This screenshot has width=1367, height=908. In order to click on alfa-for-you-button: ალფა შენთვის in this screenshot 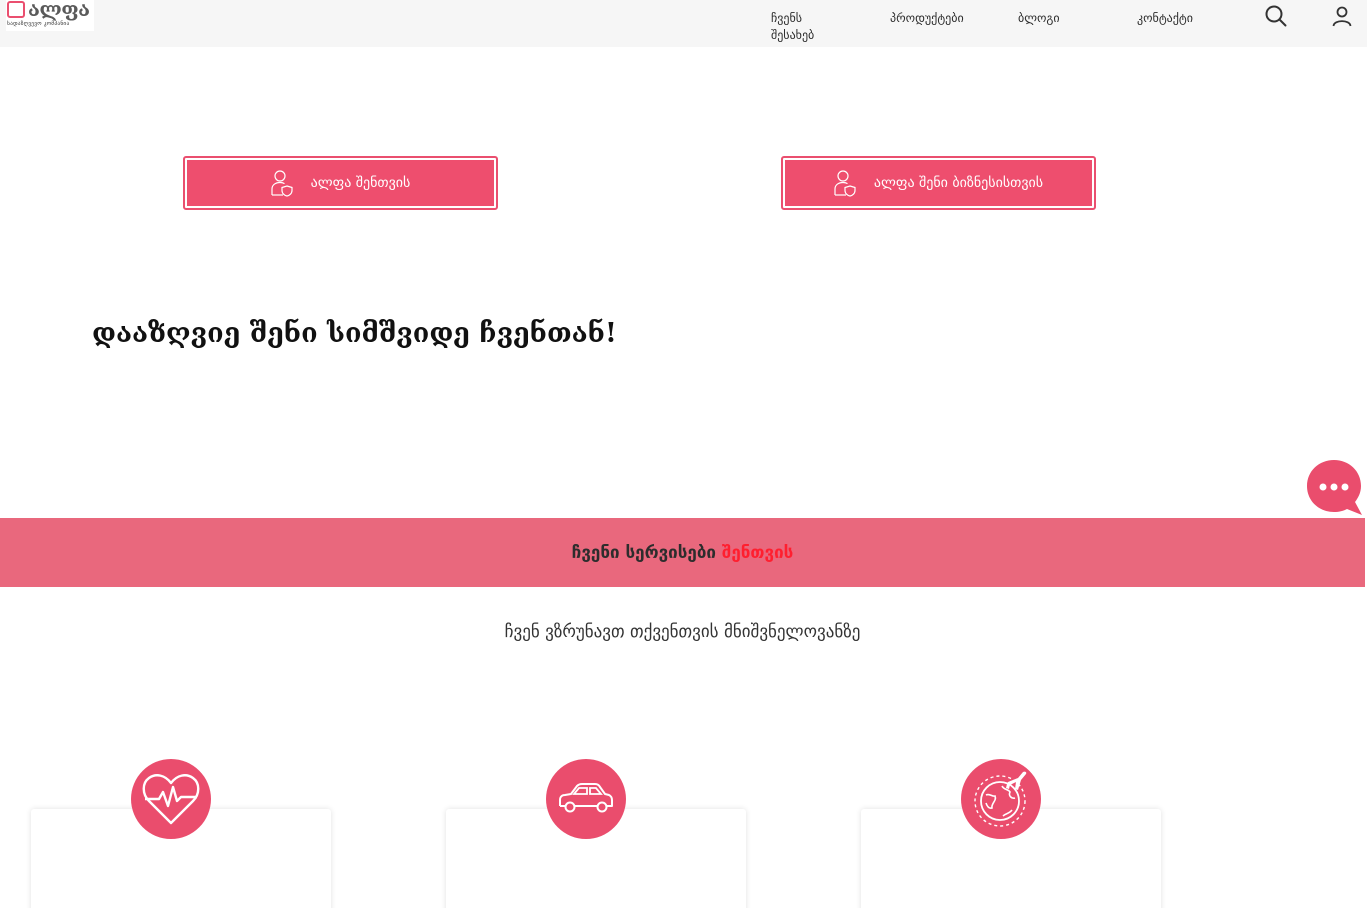, I will do `click(340, 183)`.